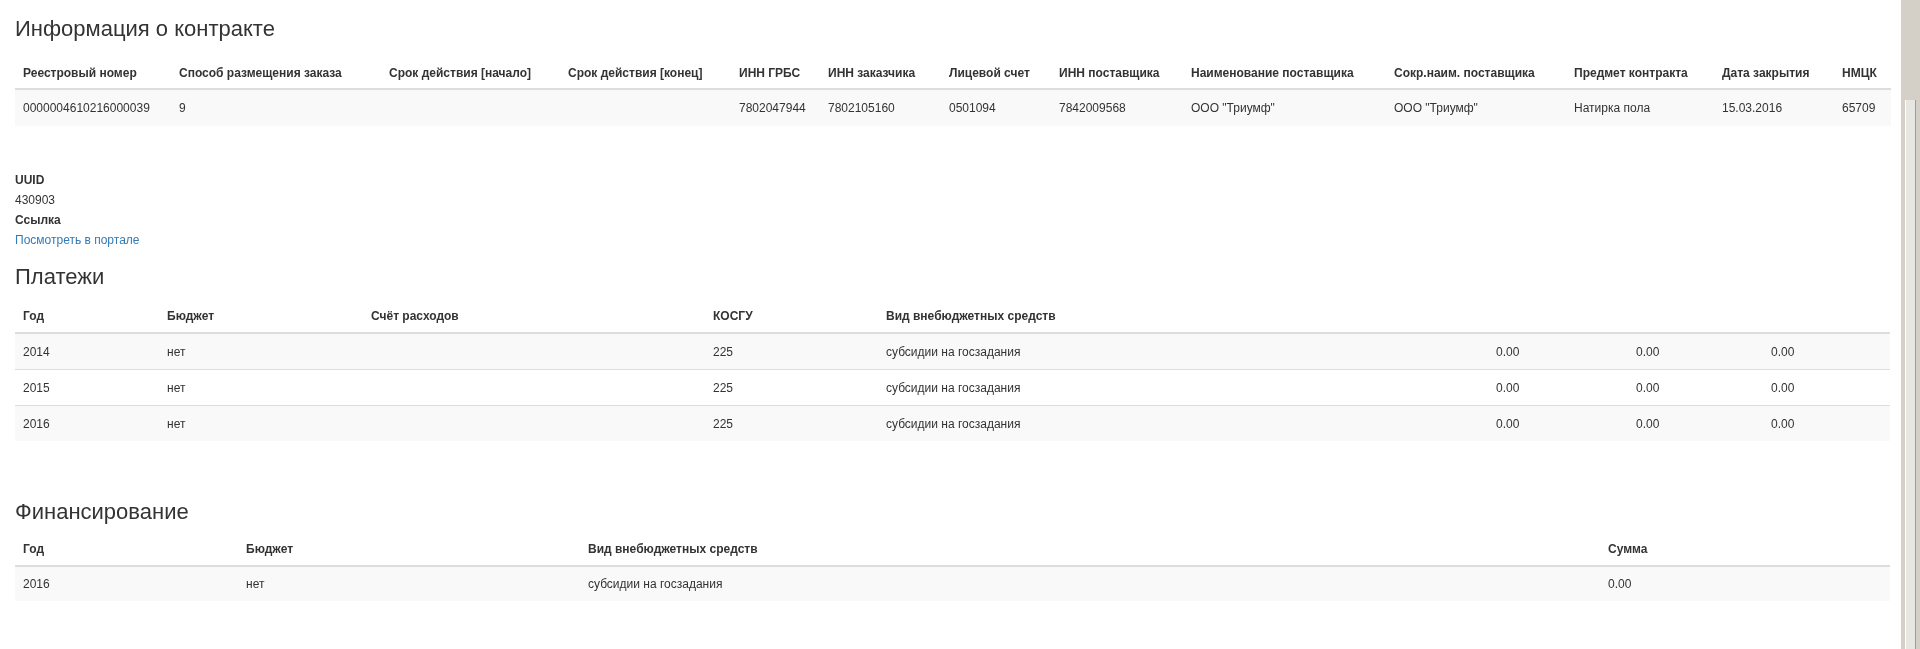 Image resolution: width=1920 pixels, height=649 pixels. Describe the element at coordinates (87, 351) in the screenshot. I see `table-cell: 2014` at that location.